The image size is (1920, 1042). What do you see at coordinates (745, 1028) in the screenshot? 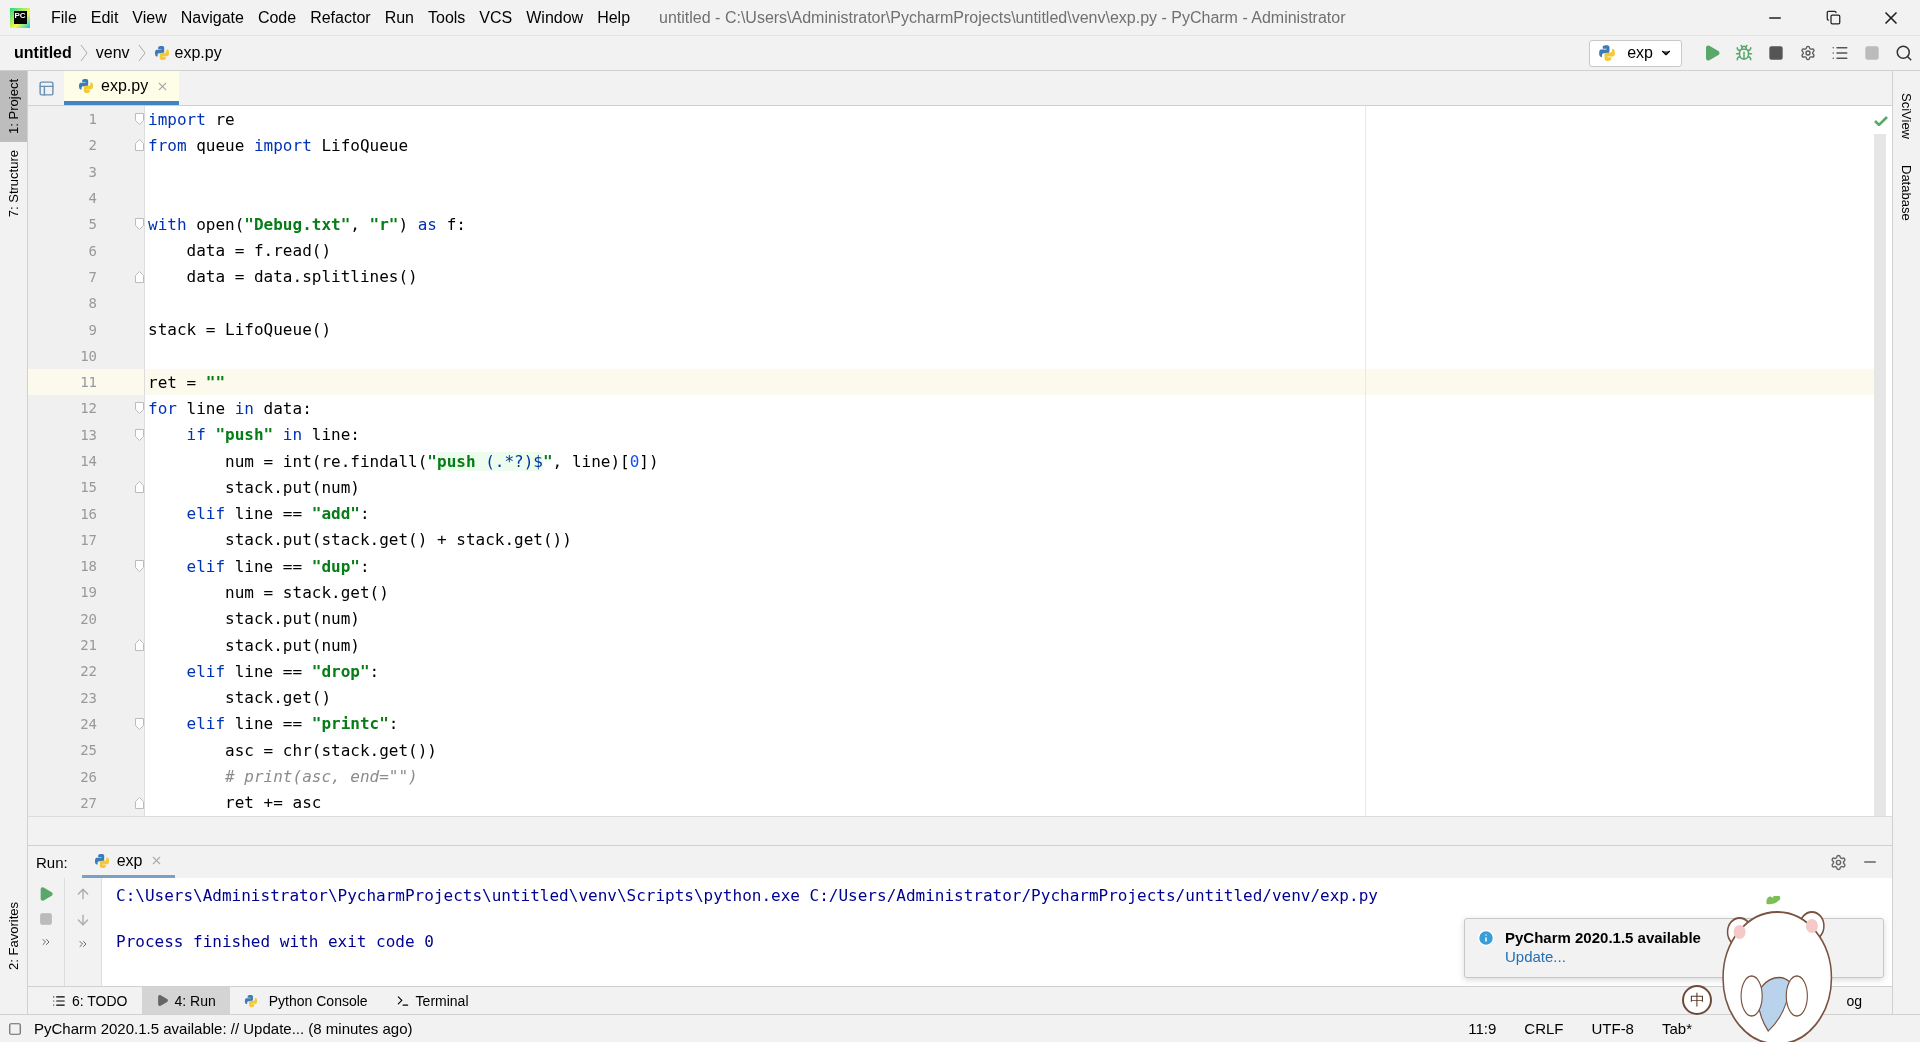
I see `status-message: PyCharm 2020.1.5 available: // Update... (8 minutes ago)` at bounding box center [745, 1028].